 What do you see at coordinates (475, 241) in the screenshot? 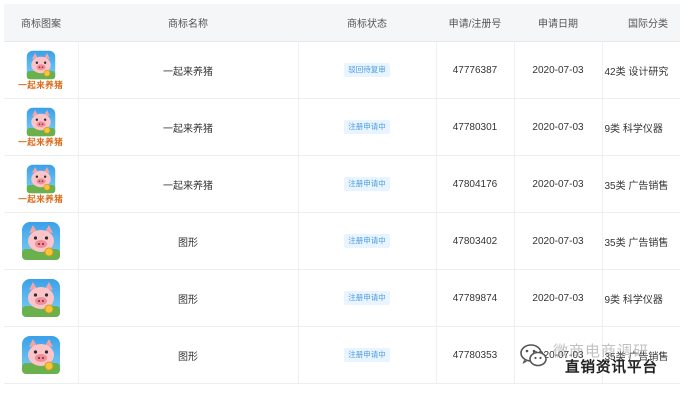
I see `registration-number: 47803402` at bounding box center [475, 241].